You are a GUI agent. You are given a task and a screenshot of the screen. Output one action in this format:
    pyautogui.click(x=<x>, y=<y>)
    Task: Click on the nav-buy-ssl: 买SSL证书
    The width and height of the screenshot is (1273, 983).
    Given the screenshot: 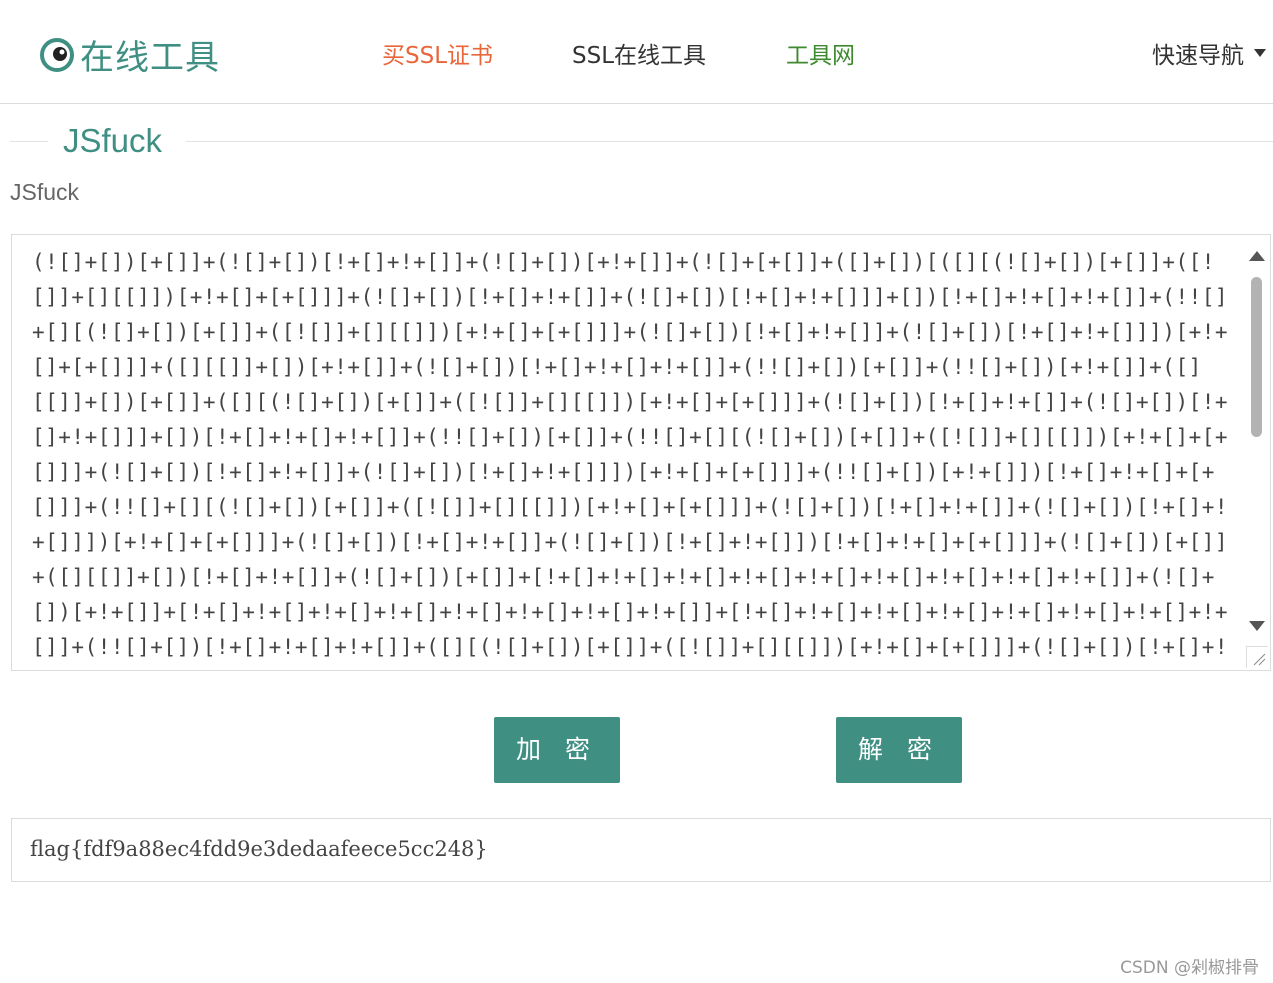 What is the action you would take?
    pyautogui.click(x=437, y=53)
    